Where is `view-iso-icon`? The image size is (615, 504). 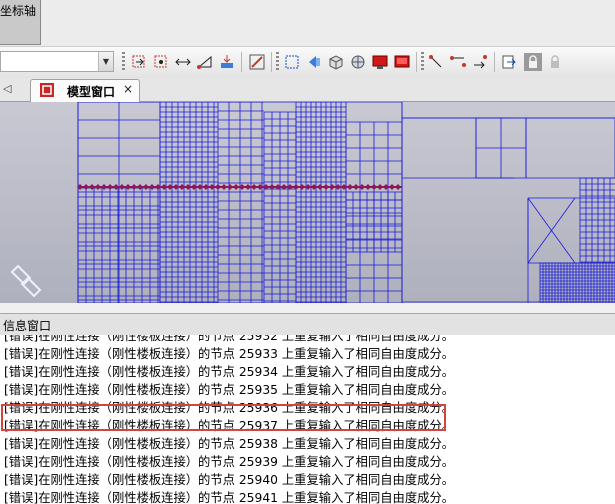 view-iso-icon is located at coordinates (336, 62).